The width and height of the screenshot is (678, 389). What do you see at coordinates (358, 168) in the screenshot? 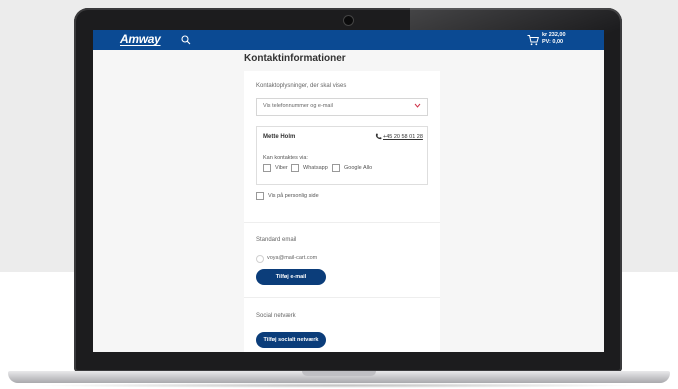
I see `google-allo-label: Google Allo` at bounding box center [358, 168].